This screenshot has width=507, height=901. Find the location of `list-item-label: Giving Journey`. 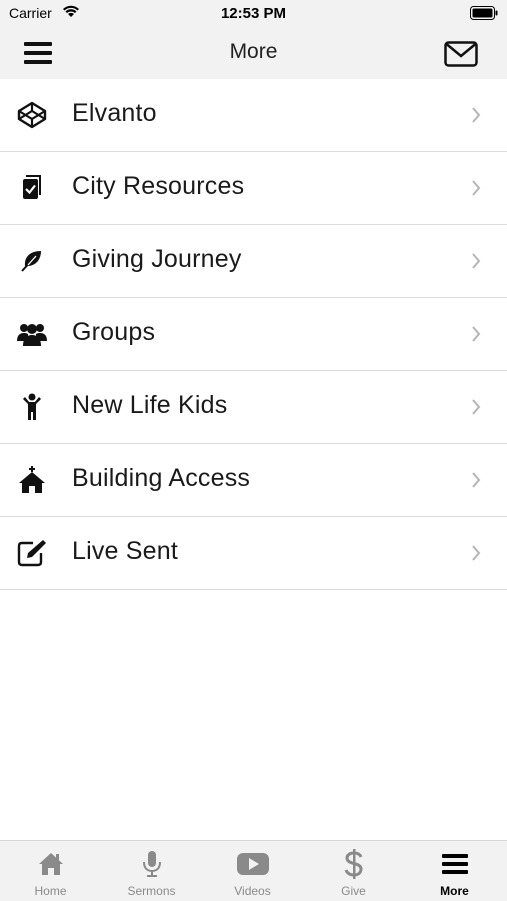

list-item-label: Giving Journey is located at coordinates (157, 259).